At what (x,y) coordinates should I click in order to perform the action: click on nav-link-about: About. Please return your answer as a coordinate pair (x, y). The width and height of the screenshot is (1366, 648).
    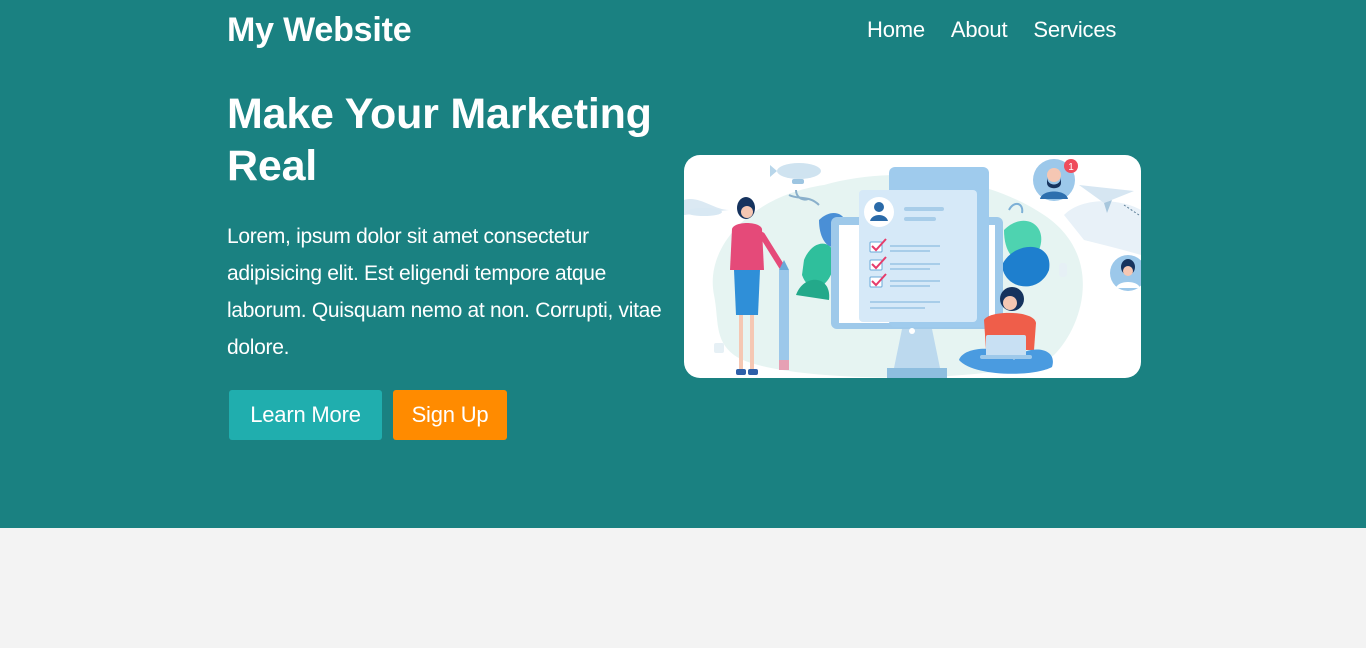
    Looking at the image, I should click on (979, 30).